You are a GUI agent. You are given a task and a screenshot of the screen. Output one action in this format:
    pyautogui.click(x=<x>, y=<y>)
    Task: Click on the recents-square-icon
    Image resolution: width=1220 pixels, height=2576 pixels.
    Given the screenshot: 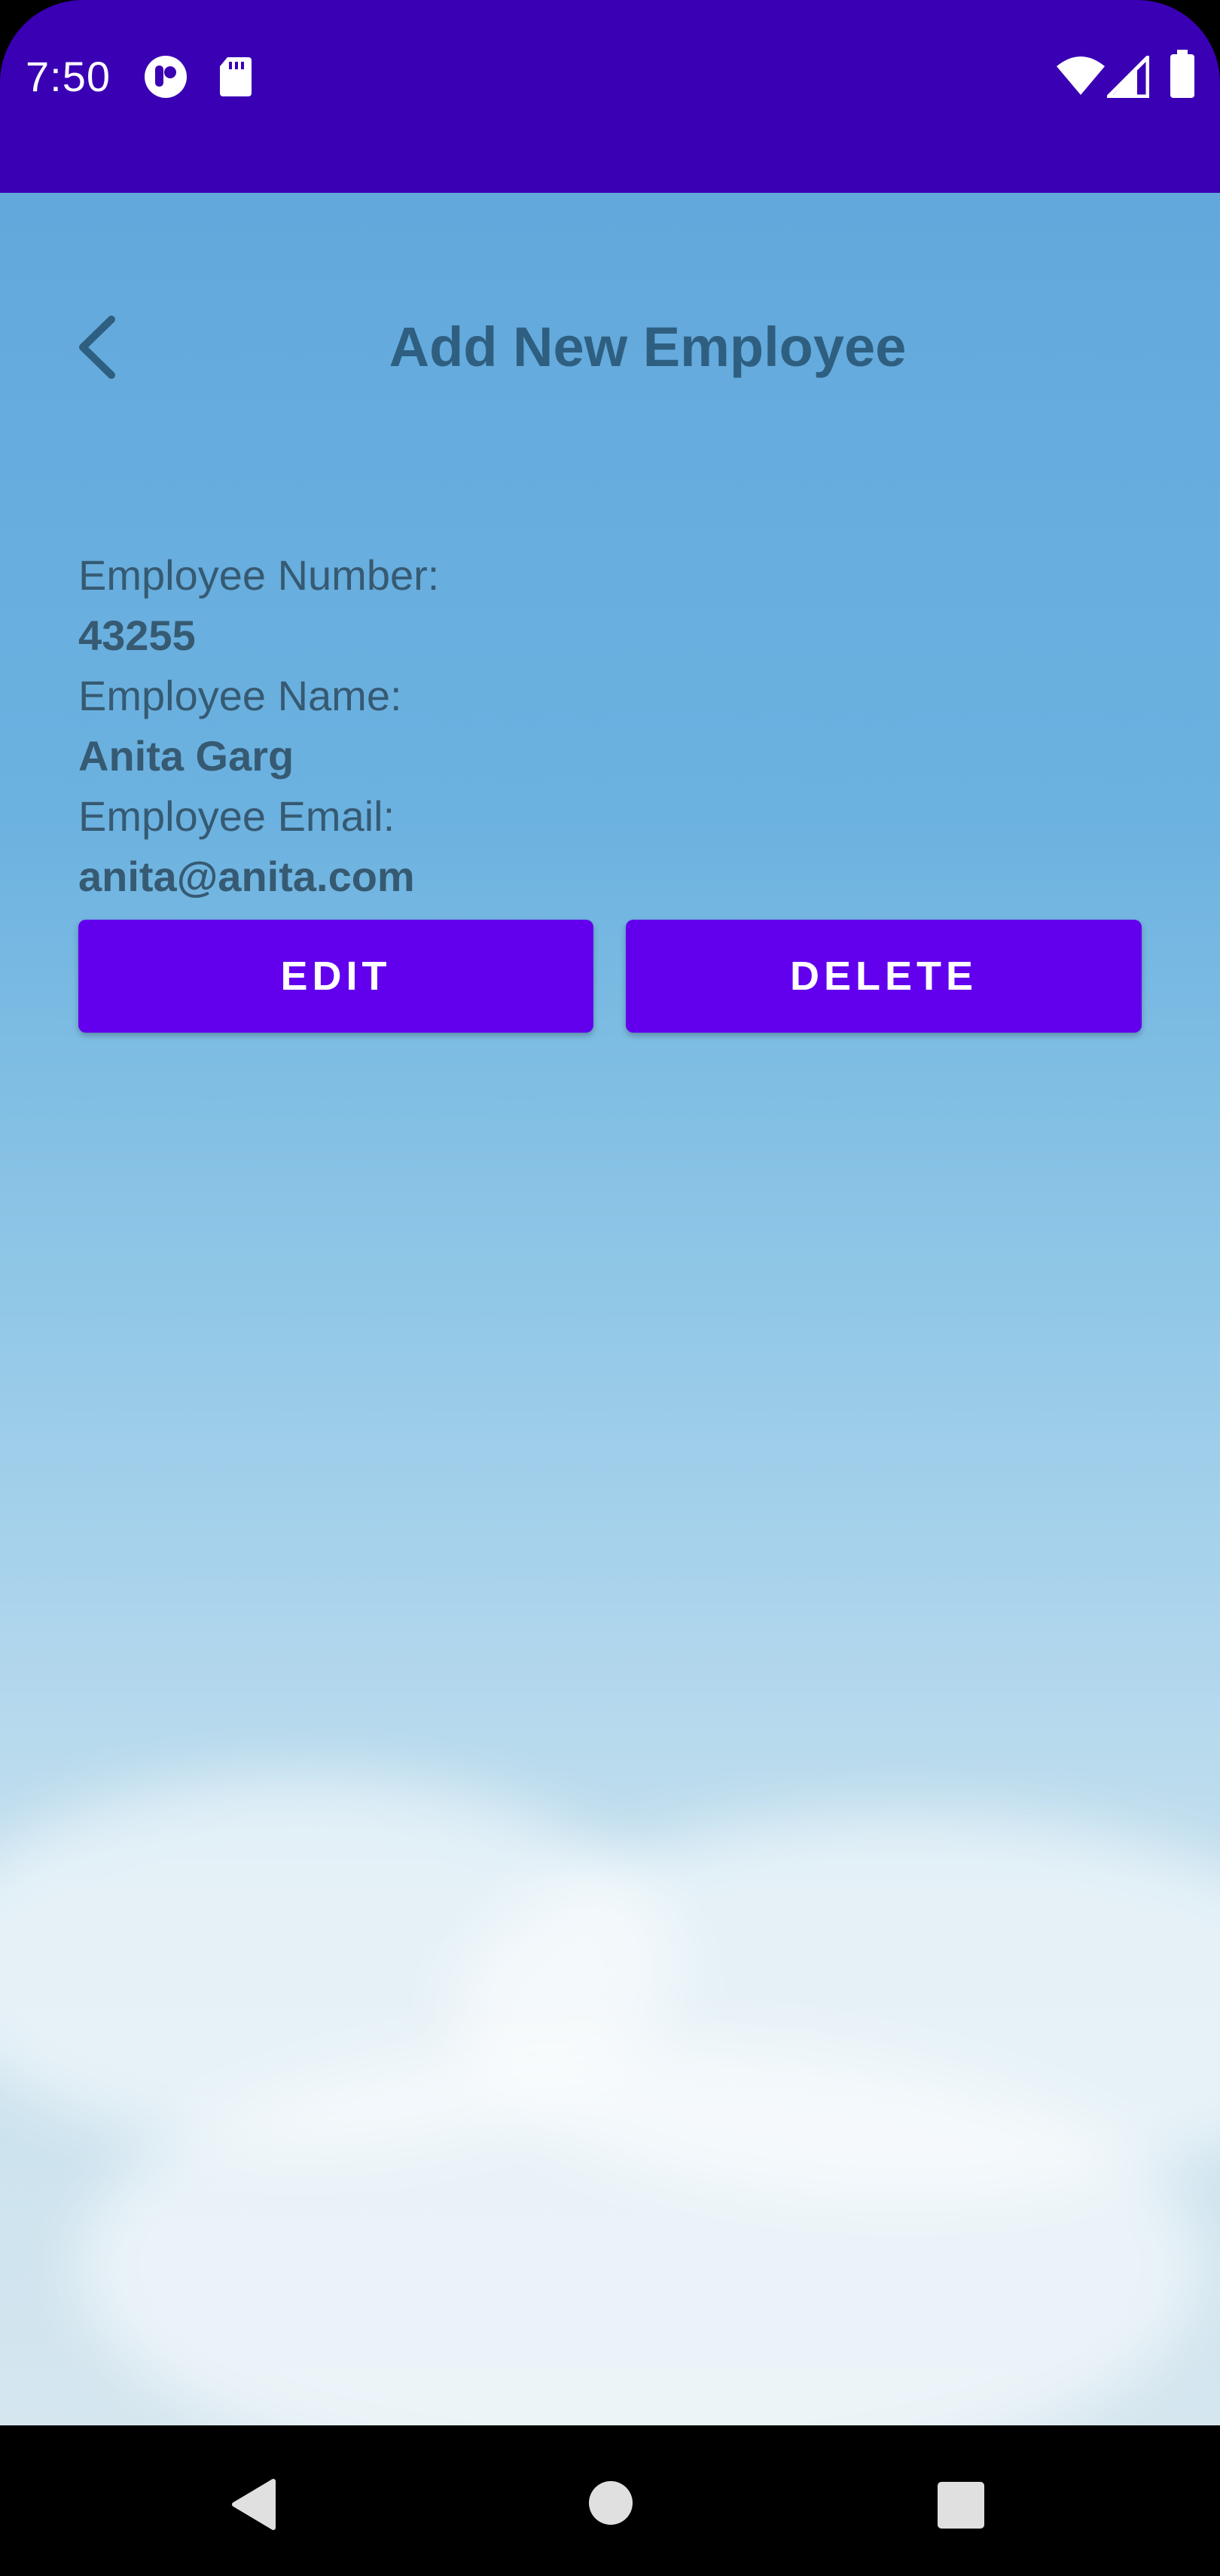 What is the action you would take?
    pyautogui.click(x=961, y=2505)
    